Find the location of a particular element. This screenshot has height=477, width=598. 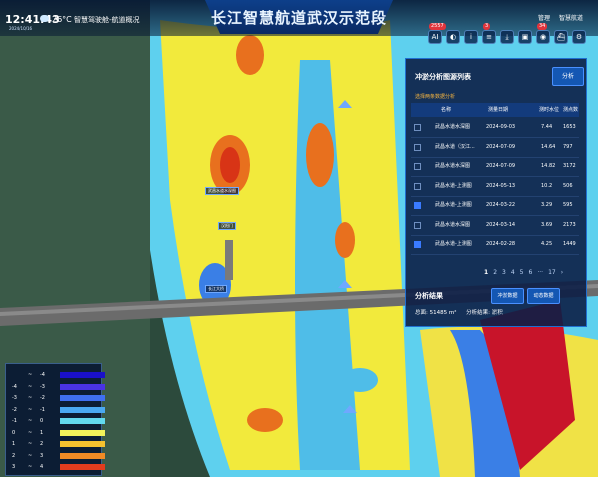

table-row: 武昌水道-上测图 2024-02-28 4.25 1449 is located at coordinates (495, 245).